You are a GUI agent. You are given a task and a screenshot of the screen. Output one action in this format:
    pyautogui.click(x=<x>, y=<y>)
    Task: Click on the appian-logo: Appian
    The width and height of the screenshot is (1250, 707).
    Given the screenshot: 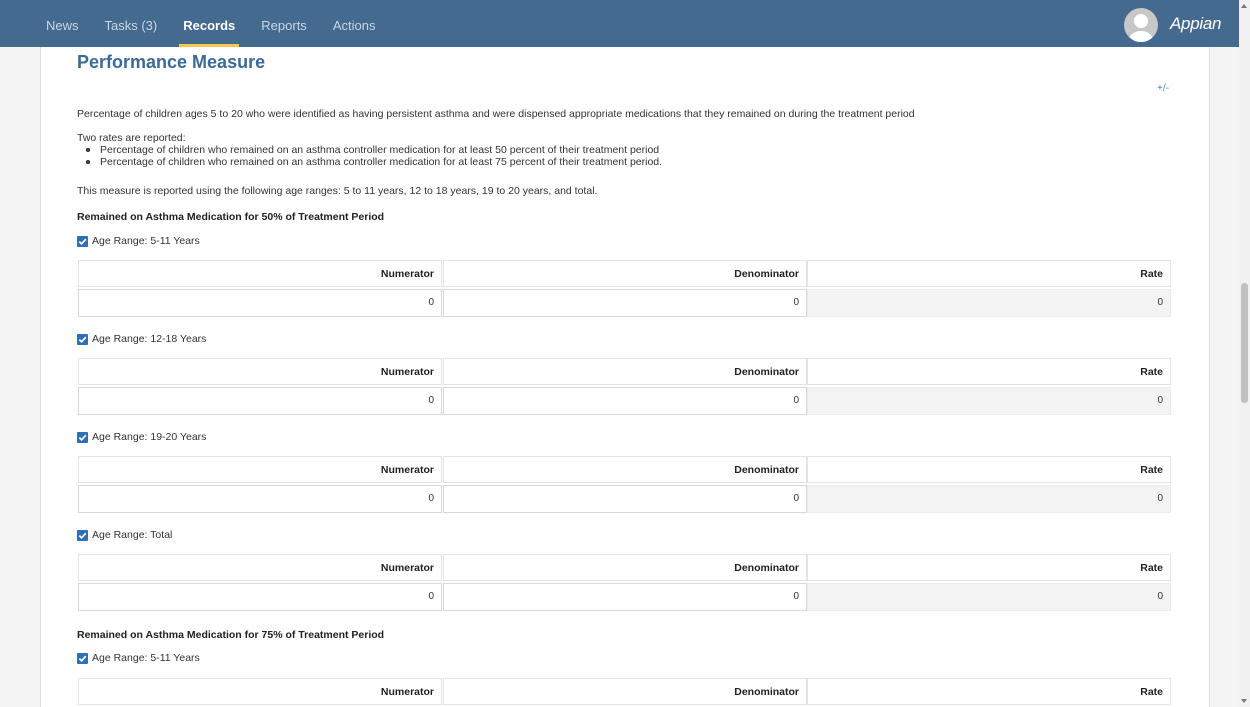 What is the action you would take?
    pyautogui.click(x=1195, y=24)
    